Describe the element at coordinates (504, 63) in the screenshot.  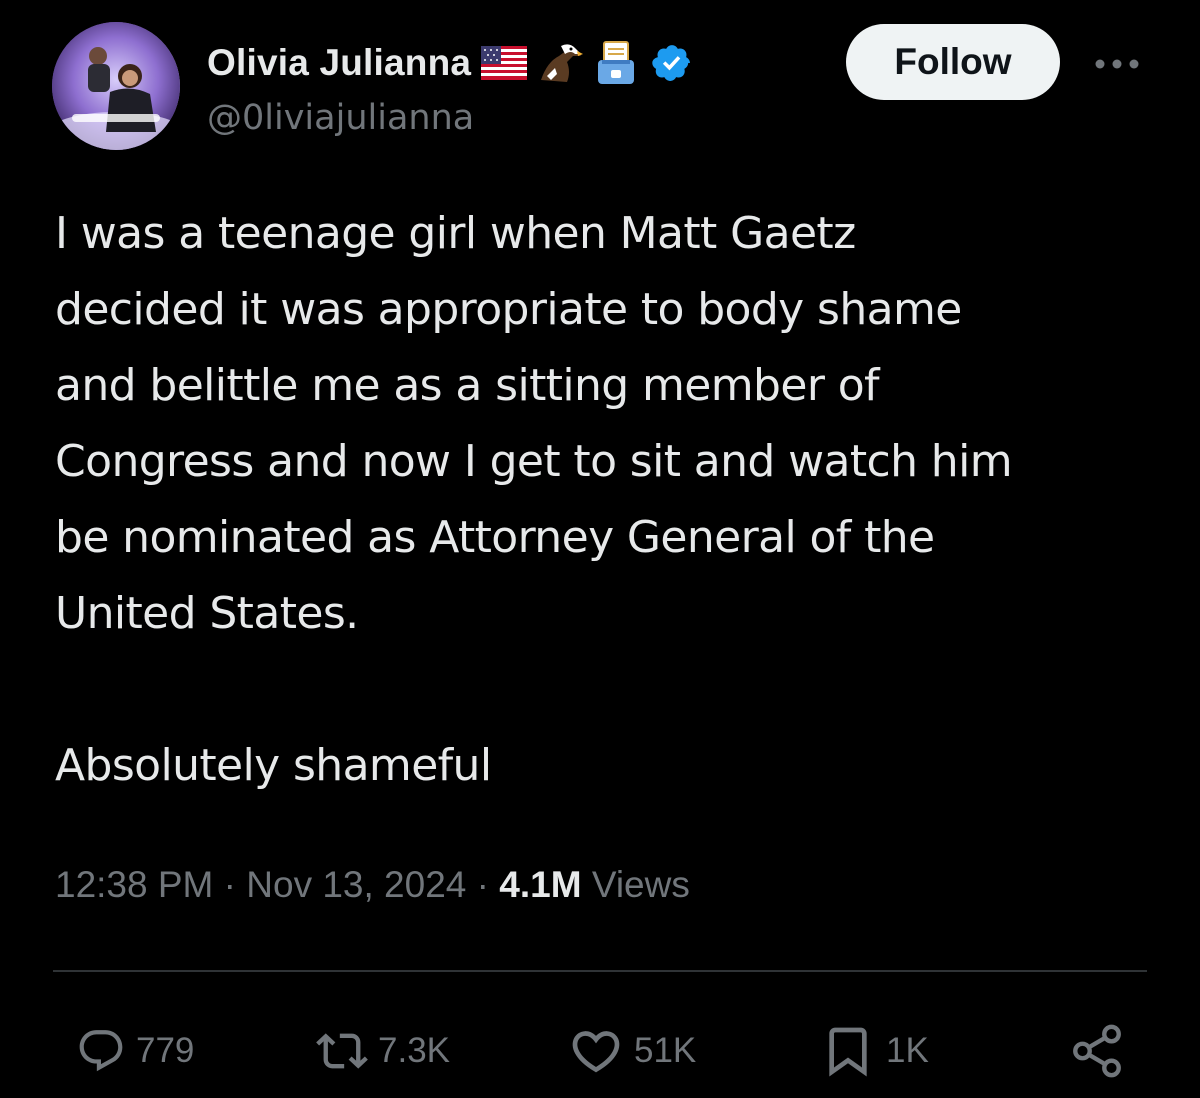
I see `us-flag-icon` at that location.